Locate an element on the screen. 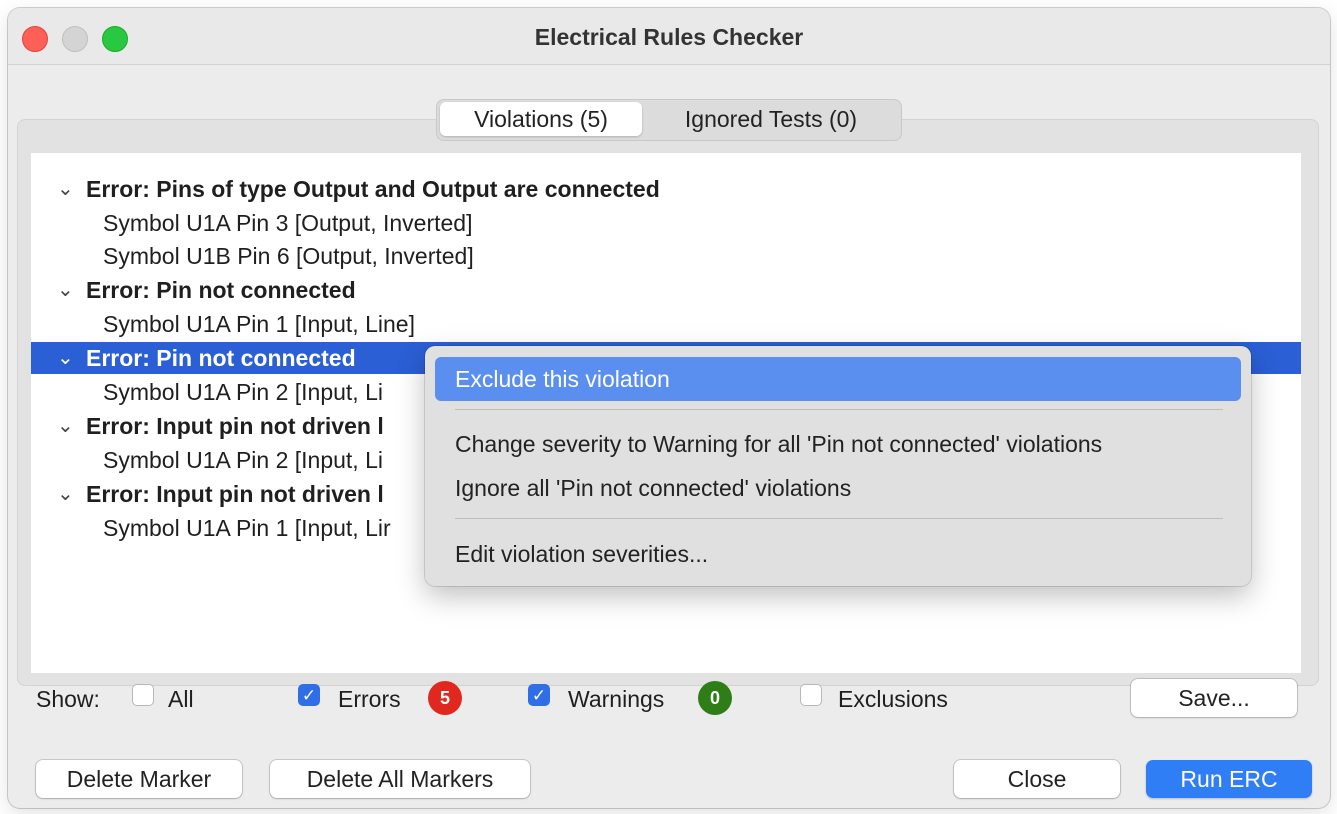  warnings-label: Warnings is located at coordinates (616, 699).